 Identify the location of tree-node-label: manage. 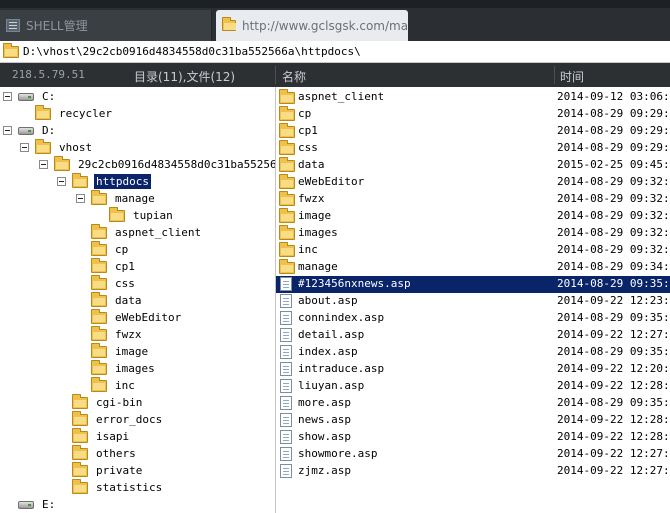
(135, 198).